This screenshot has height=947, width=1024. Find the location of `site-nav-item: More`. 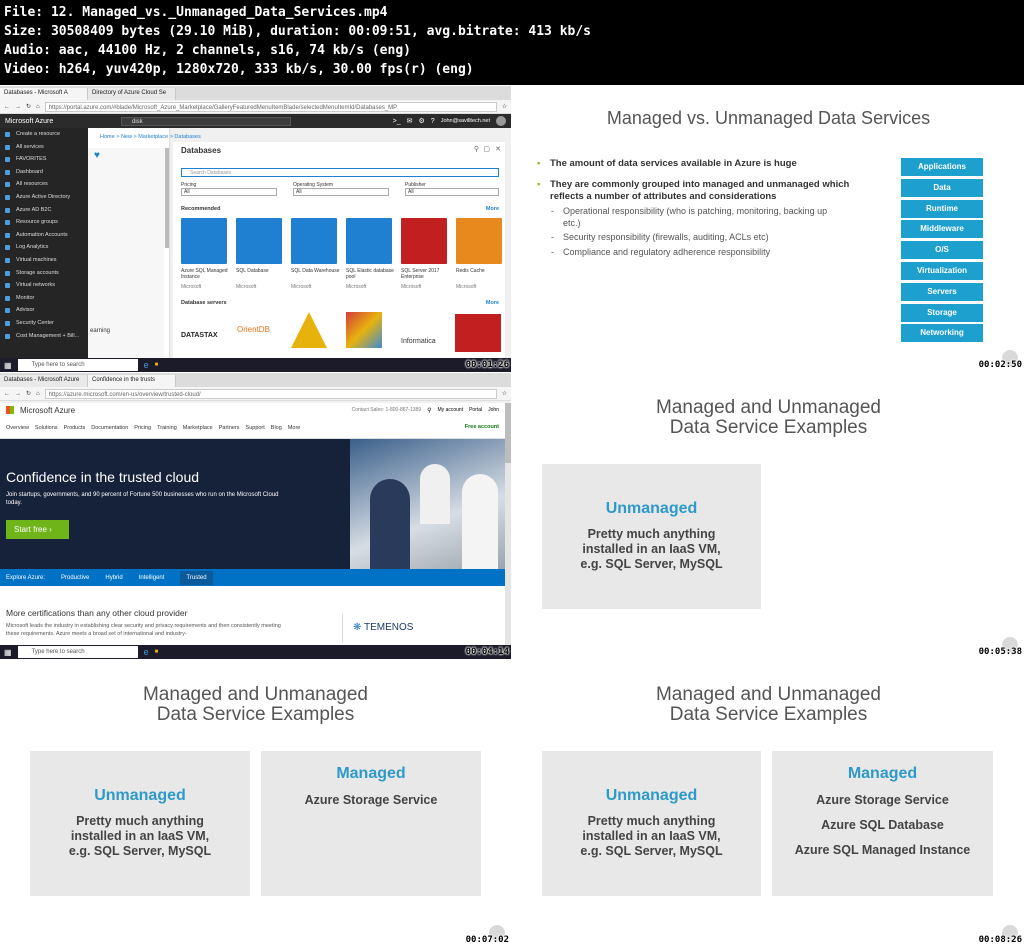

site-nav-item: More is located at coordinates (294, 428).